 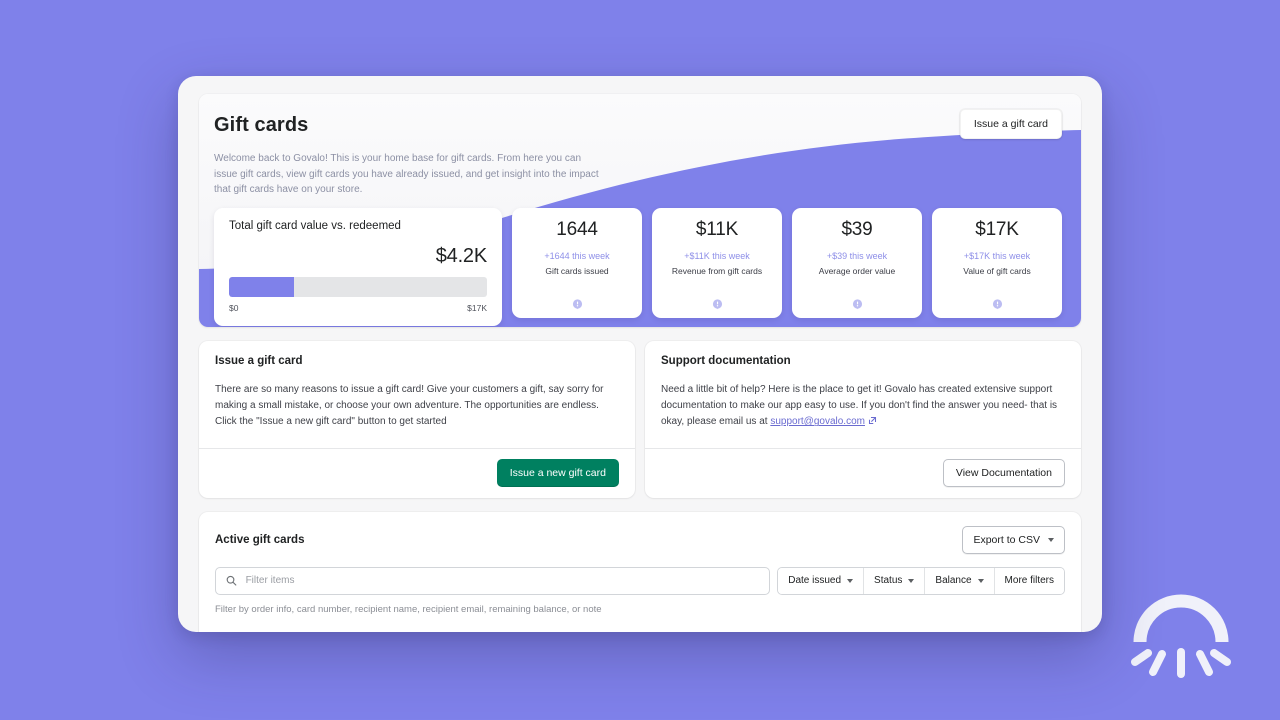 I want to click on kpi-card: $39 +$39 this week Average order value, so click(x=857, y=262).